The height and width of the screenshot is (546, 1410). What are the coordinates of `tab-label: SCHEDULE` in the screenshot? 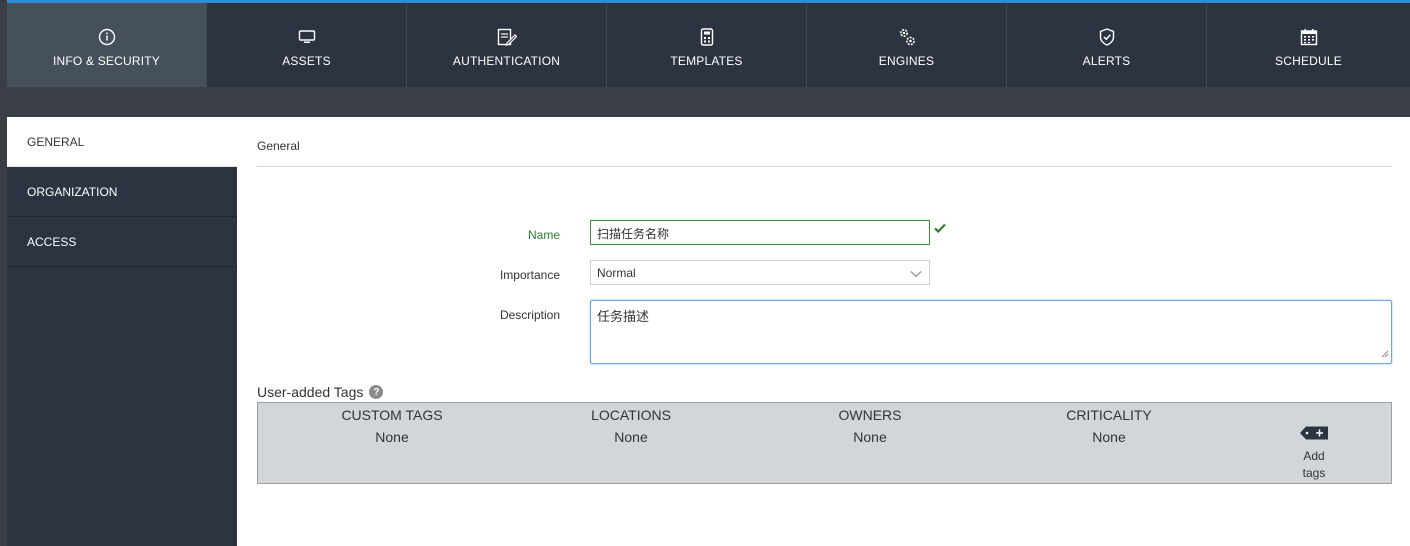 It's located at (1308, 61).